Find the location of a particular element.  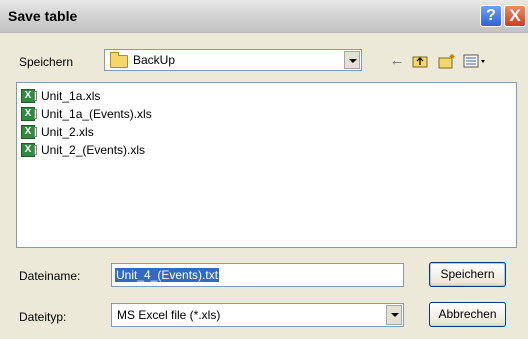

filename-label: Dateiname: is located at coordinates (50, 276).